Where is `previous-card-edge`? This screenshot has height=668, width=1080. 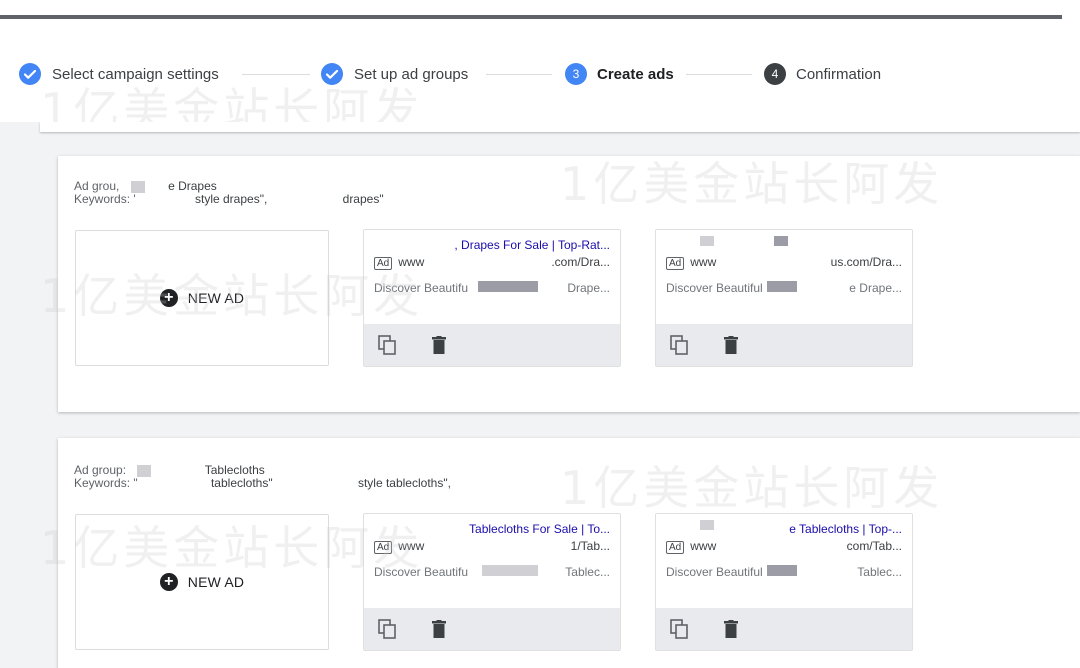 previous-card-edge is located at coordinates (560, 127).